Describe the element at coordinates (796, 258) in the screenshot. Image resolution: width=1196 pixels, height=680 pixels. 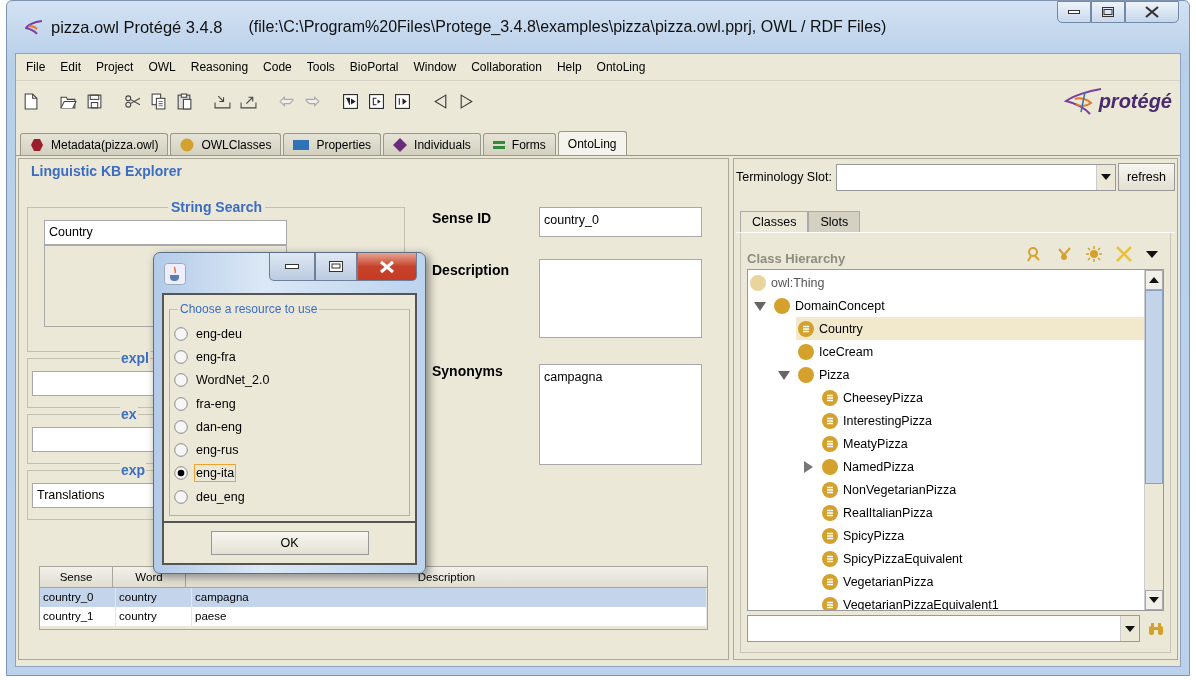
I see `section-title: Class Hierarchy` at that location.